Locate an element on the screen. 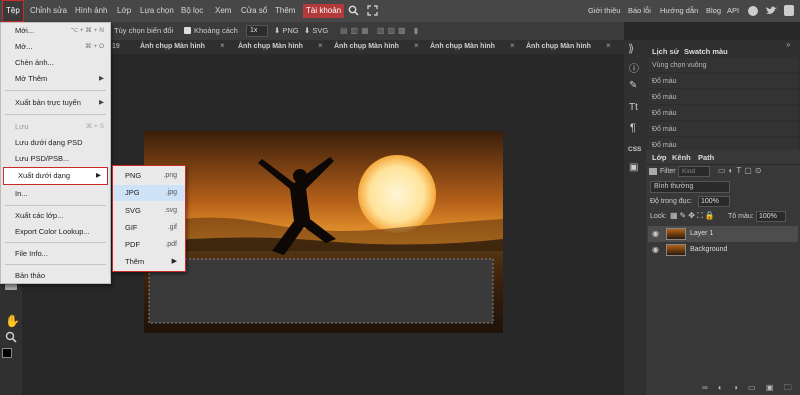 The height and width of the screenshot is (395, 800). fill-input: 100% is located at coordinates (771, 216).